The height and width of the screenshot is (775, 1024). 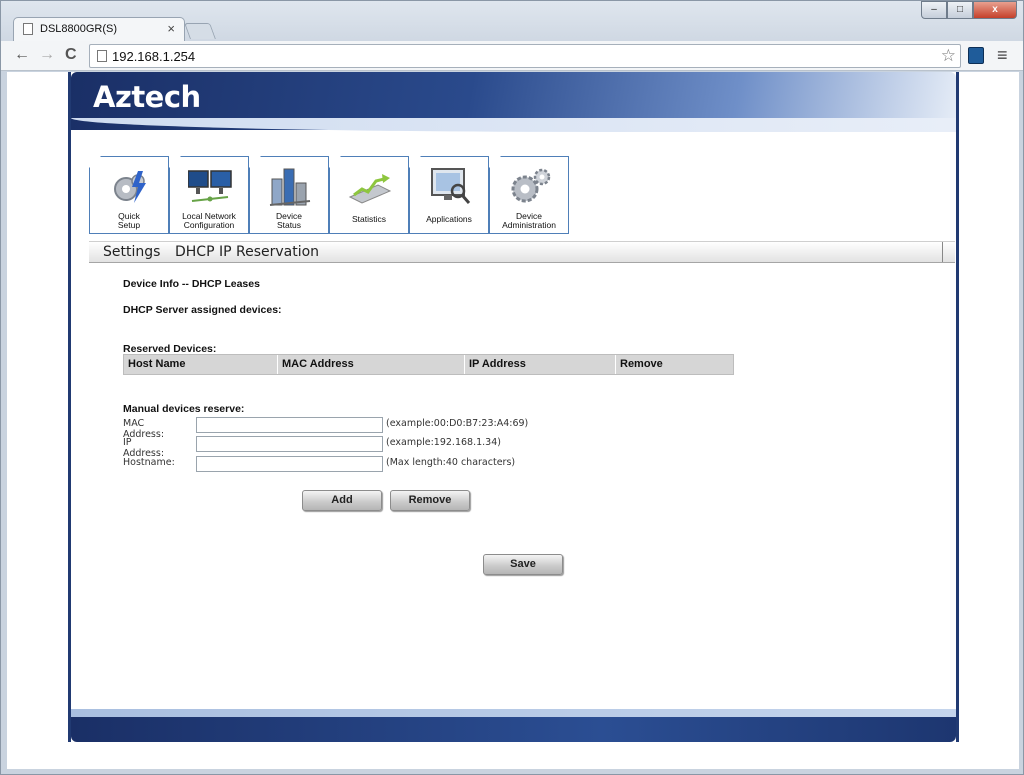 What do you see at coordinates (523, 564) in the screenshot?
I see `save-button: Save` at bounding box center [523, 564].